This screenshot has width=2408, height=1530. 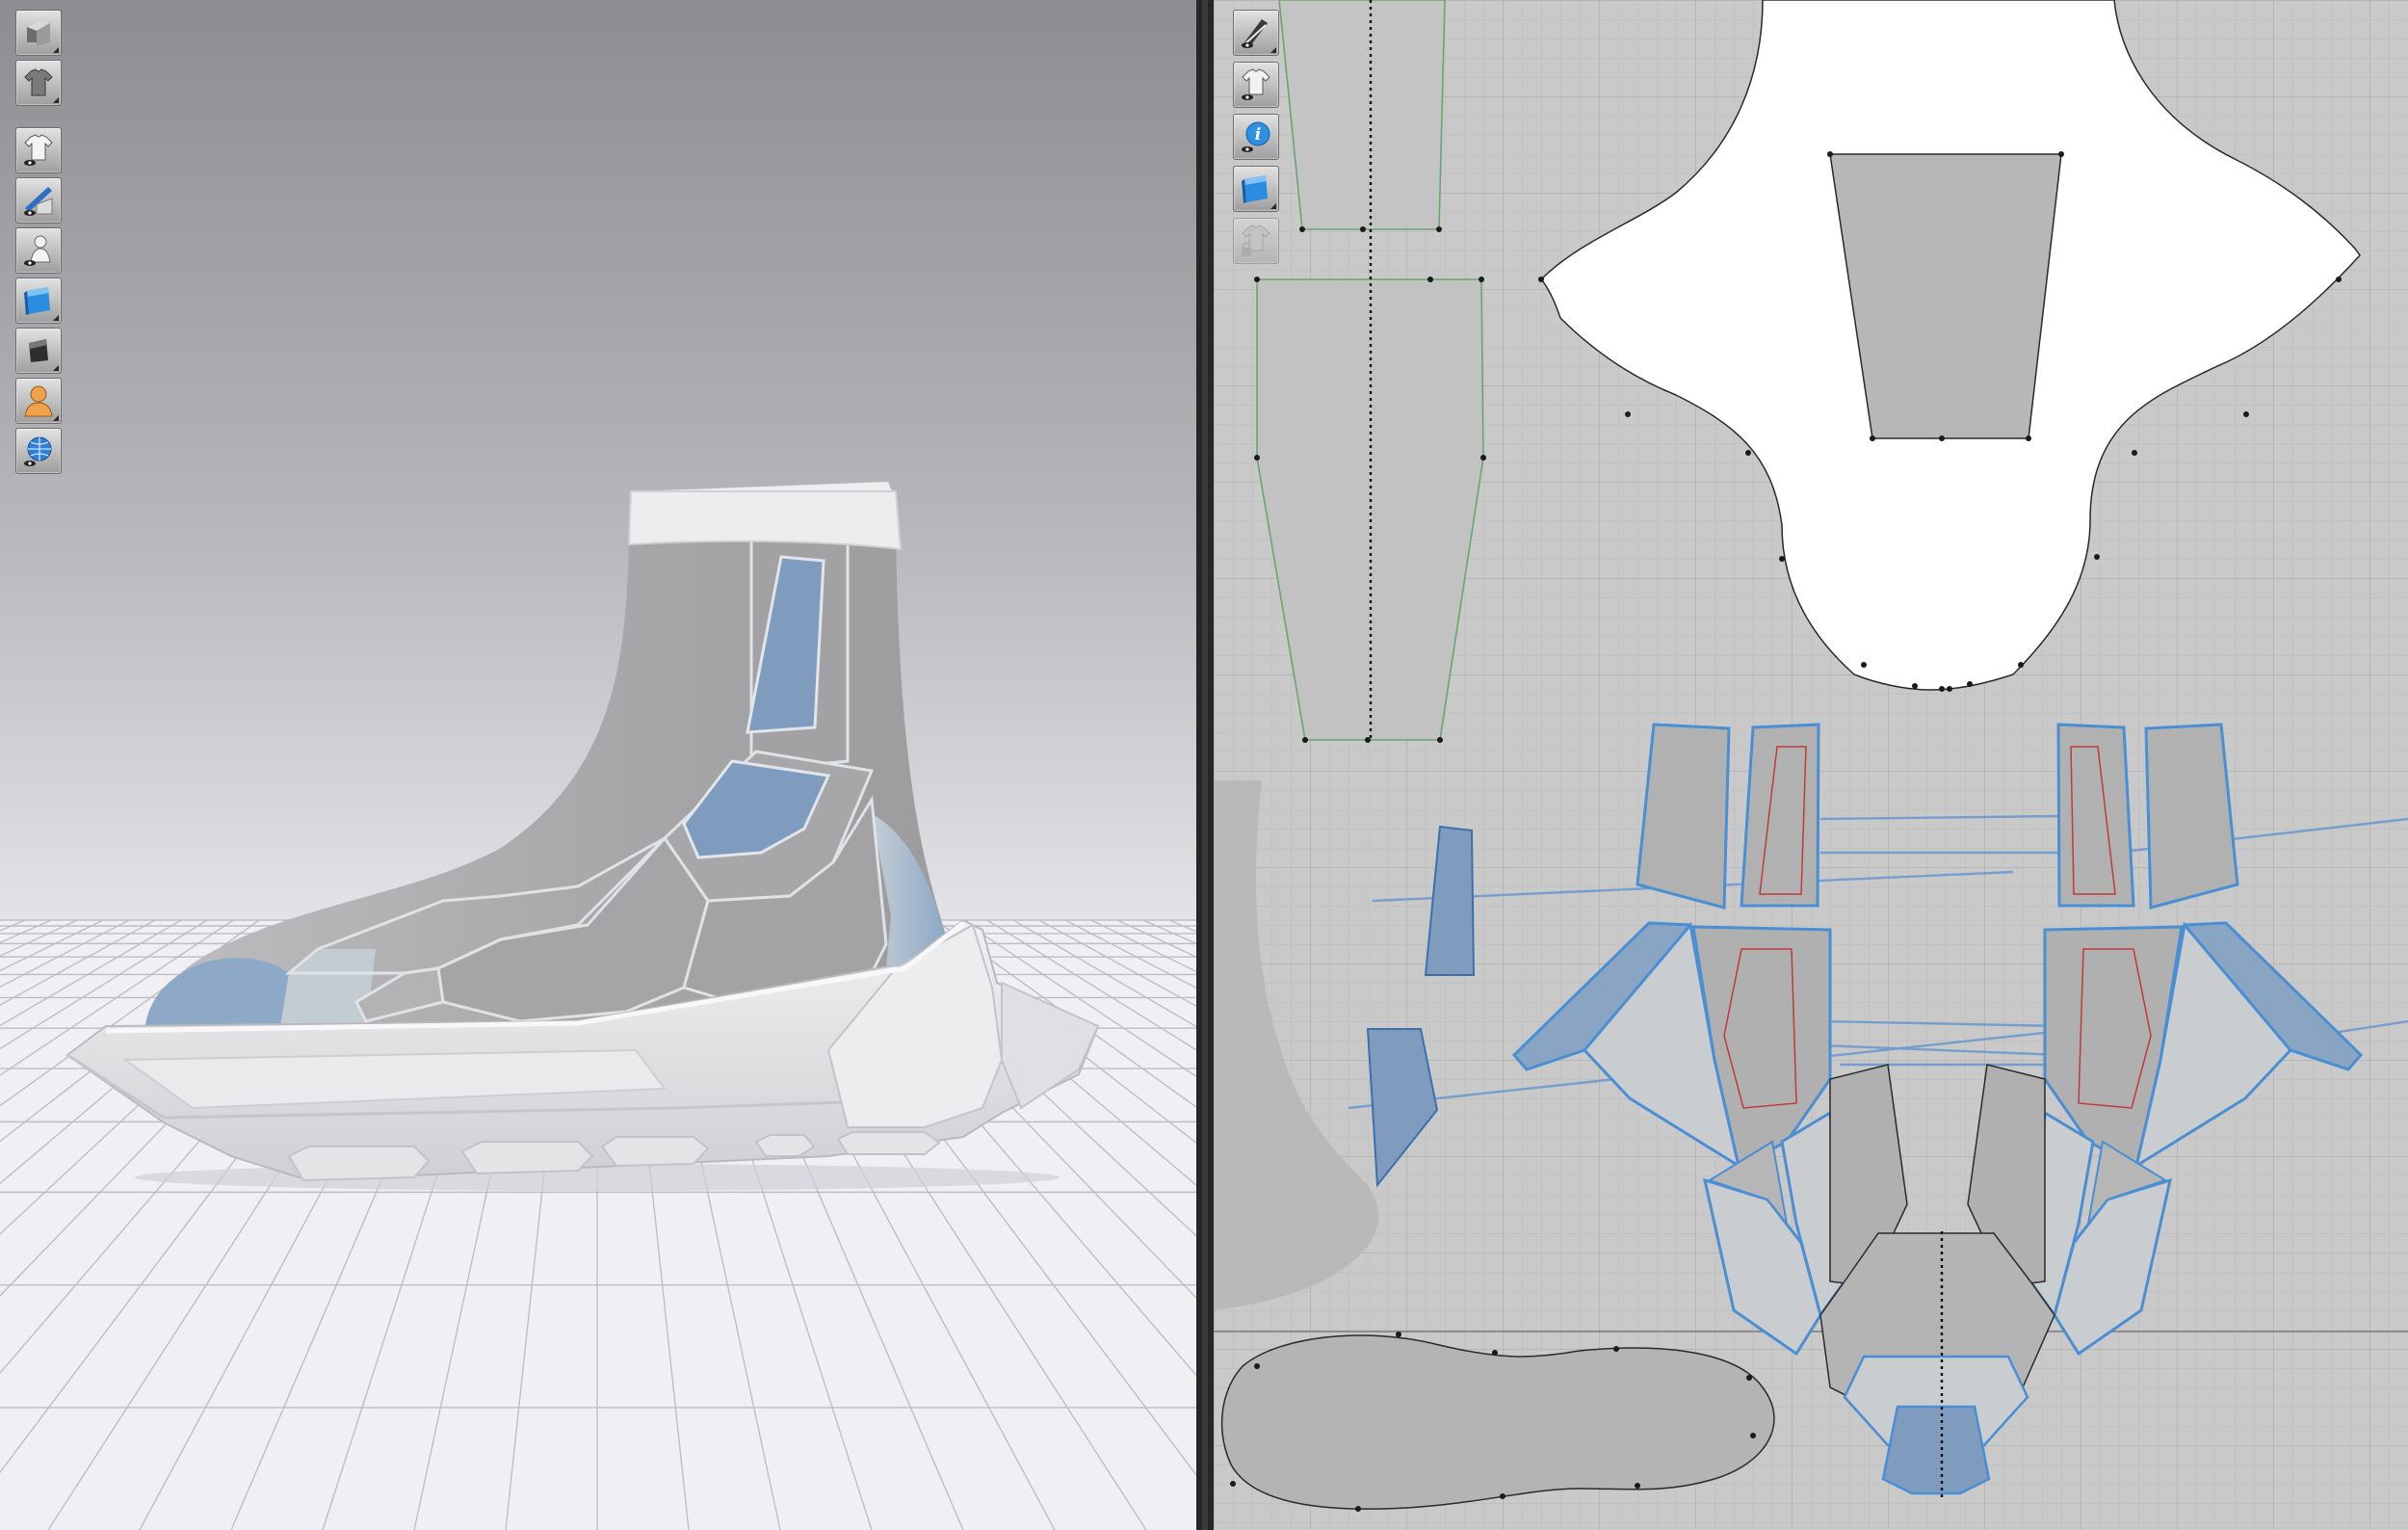 I want to click on avatar-skin-icon, so click(x=38, y=401).